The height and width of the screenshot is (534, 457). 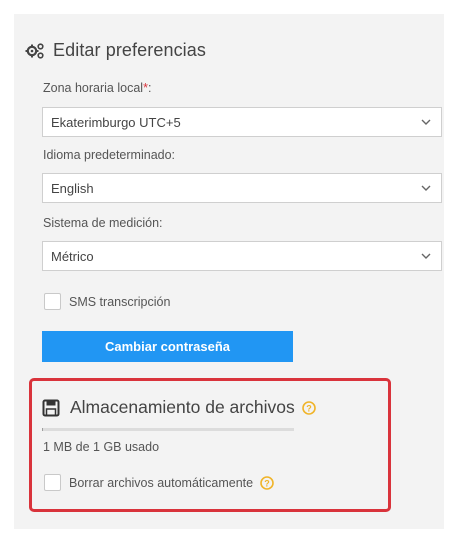 I want to click on language-value: English, so click(x=72, y=188).